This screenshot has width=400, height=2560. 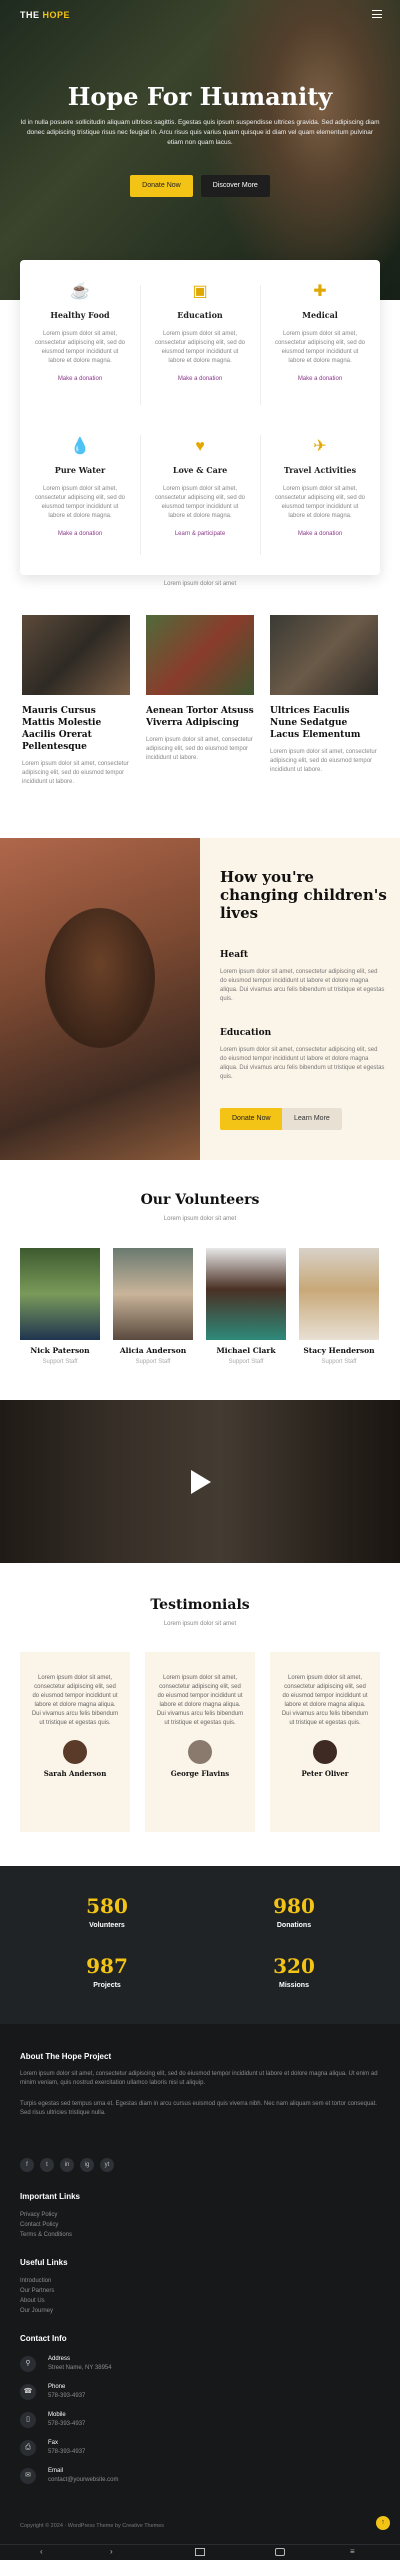 I want to click on facebook-icon: f, so click(x=27, y=2165).